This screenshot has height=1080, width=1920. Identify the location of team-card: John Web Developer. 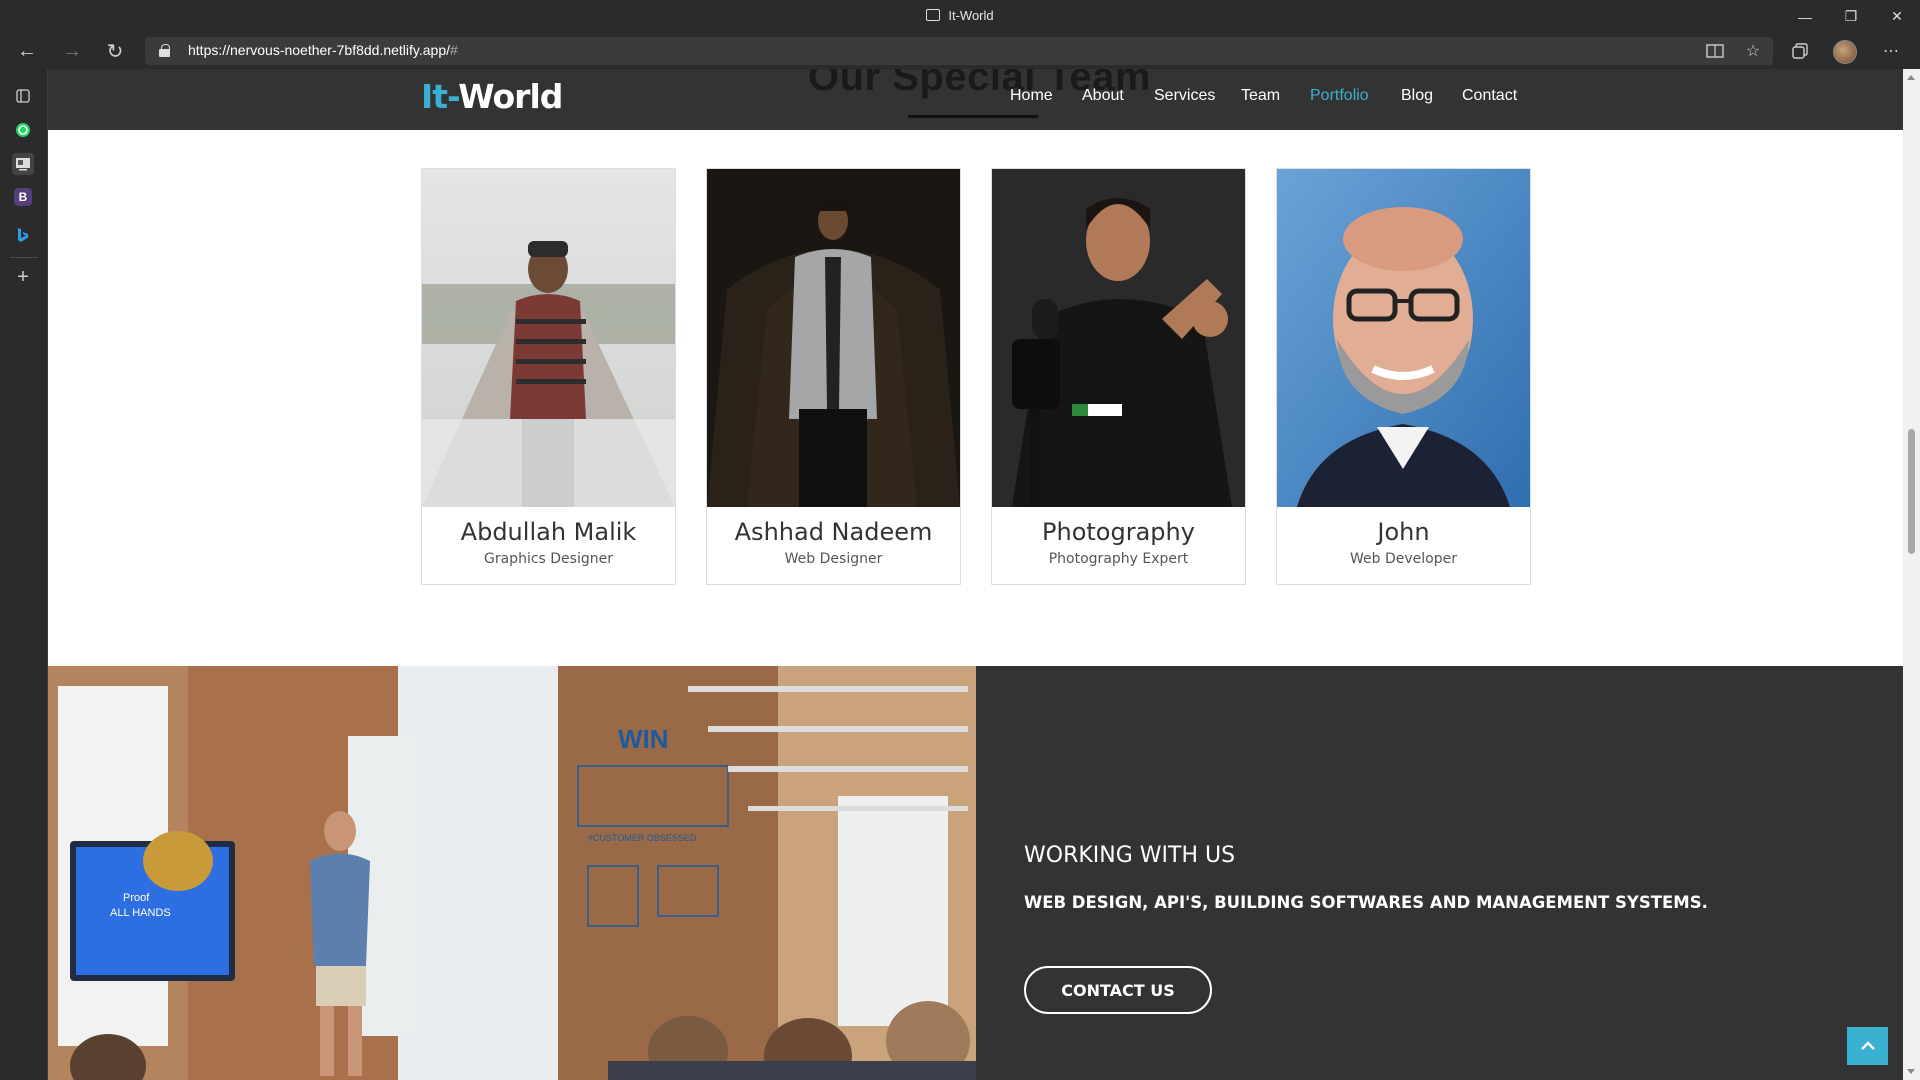
(1403, 376).